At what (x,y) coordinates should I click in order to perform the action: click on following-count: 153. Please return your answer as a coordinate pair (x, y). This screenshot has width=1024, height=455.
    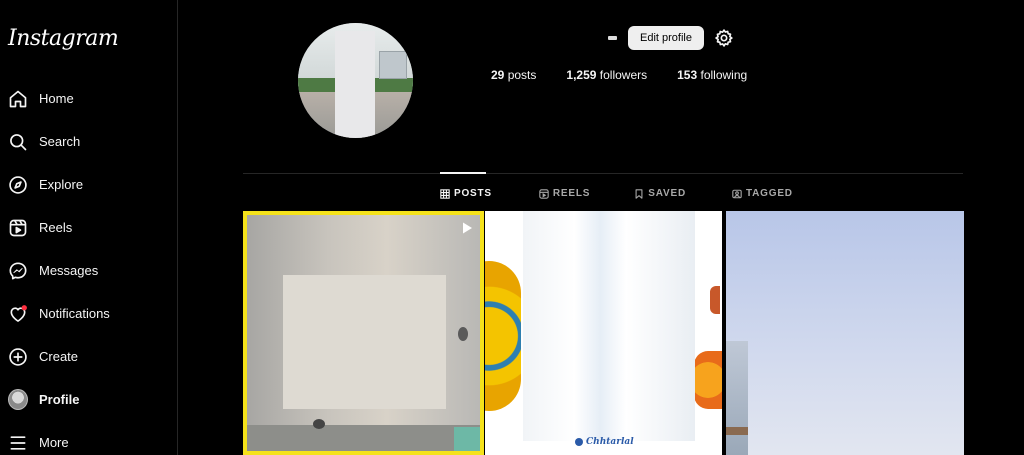
    Looking at the image, I should click on (687, 75).